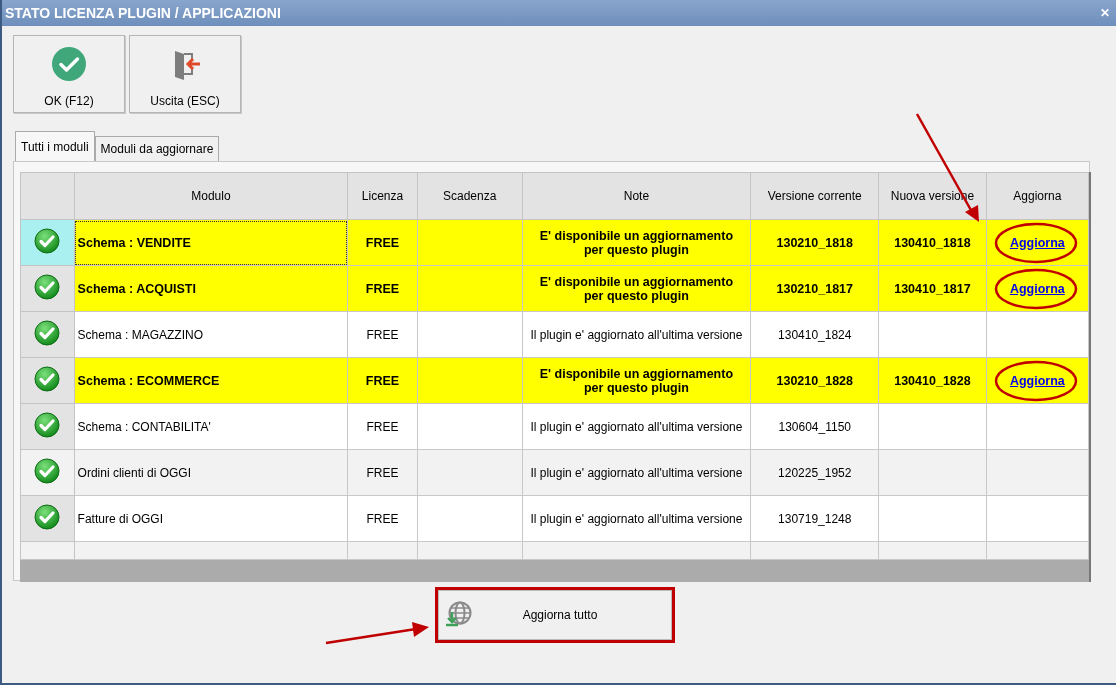 The height and width of the screenshot is (685, 1116). Describe the element at coordinates (55, 146) in the screenshot. I see `tab: Tutti i moduli` at that location.